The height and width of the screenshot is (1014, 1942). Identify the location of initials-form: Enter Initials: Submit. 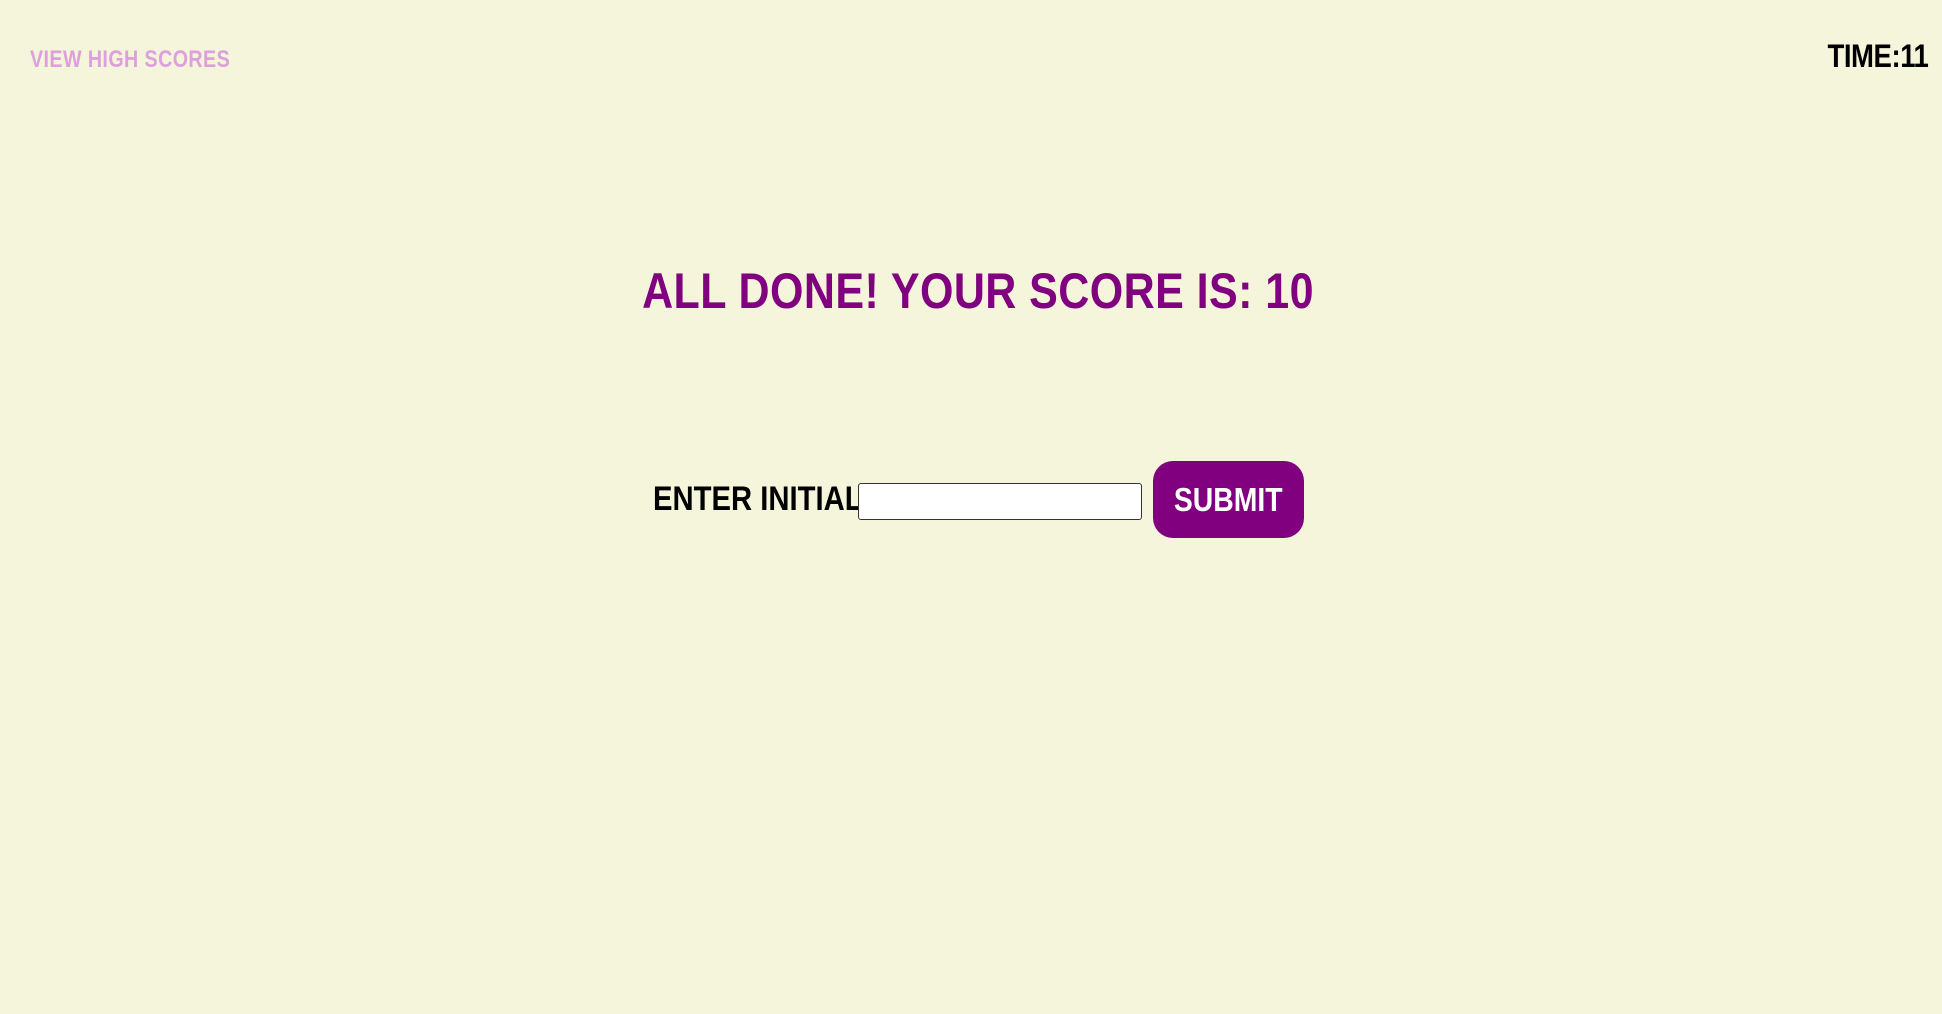
(971, 500).